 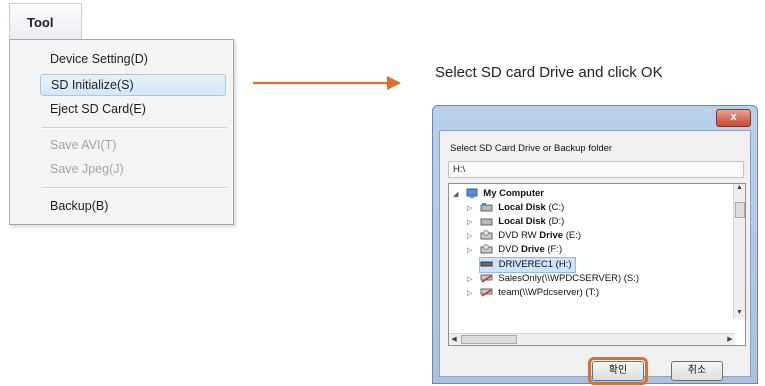 What do you see at coordinates (121, 59) in the screenshot?
I see `menu-item-device-setting: Device Setting(D)` at bounding box center [121, 59].